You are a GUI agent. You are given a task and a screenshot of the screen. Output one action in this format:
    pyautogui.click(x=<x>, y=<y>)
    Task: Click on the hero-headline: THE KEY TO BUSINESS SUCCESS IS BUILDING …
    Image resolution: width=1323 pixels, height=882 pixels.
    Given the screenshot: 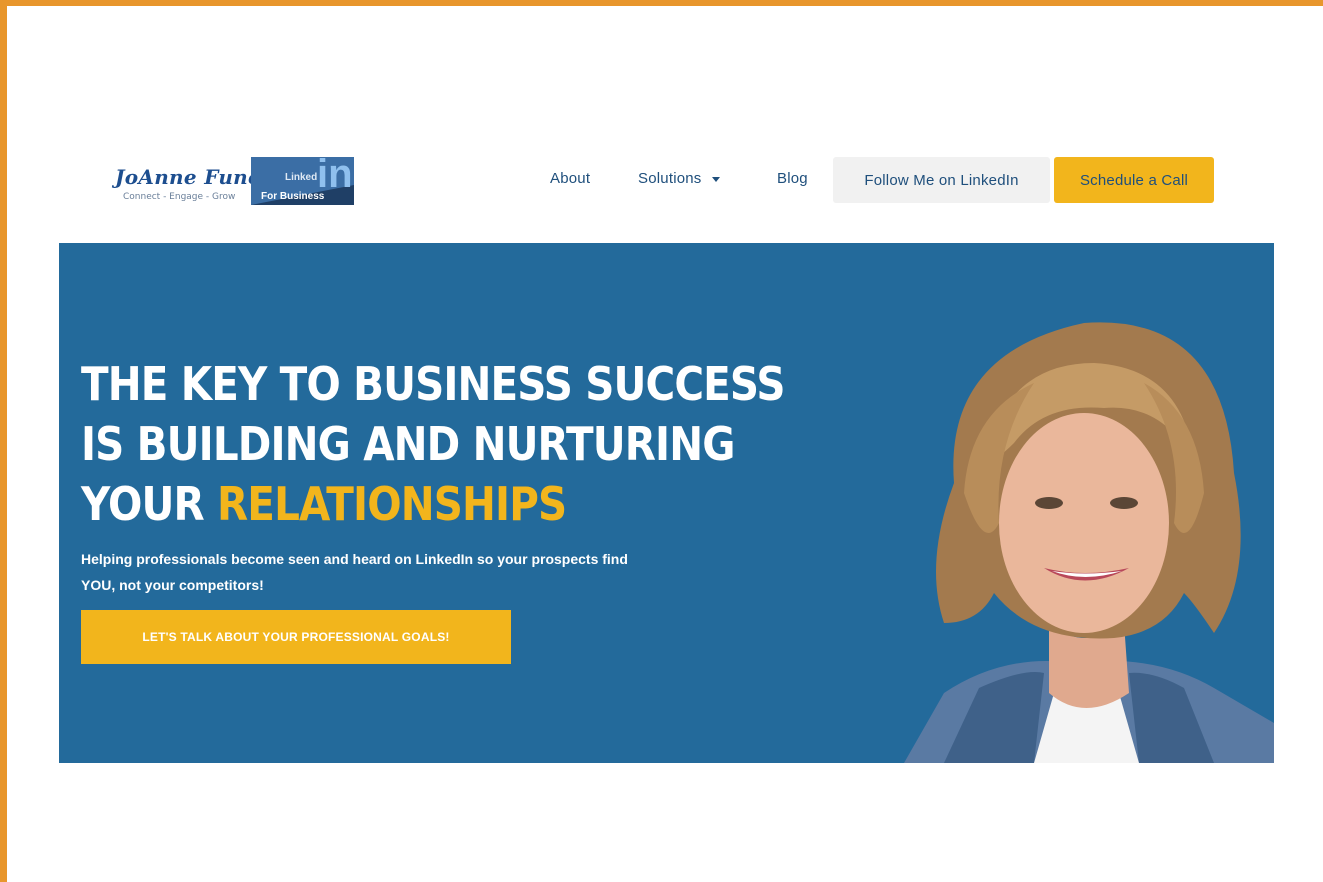 What is the action you would take?
    pyautogui.click(x=433, y=444)
    